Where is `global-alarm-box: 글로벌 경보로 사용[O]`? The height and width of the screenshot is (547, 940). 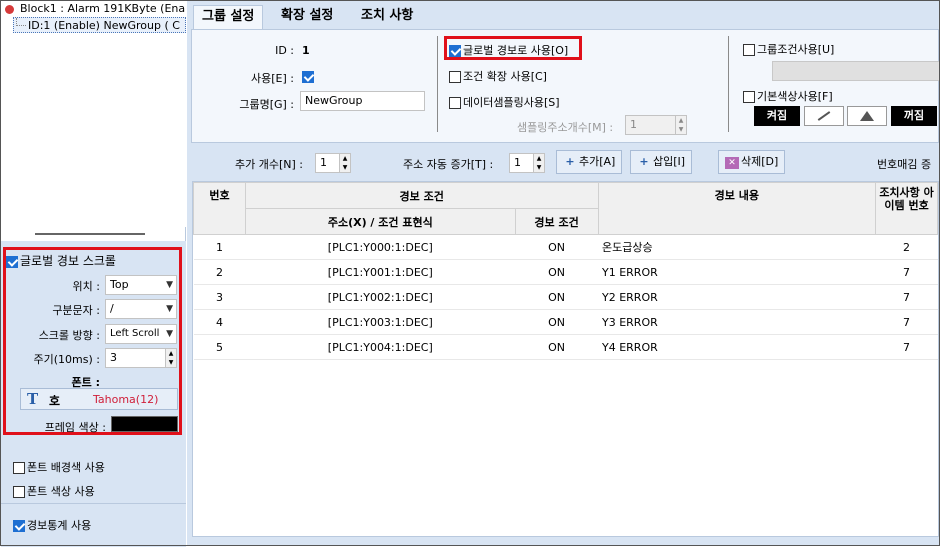
global-alarm-box: 글로벌 경보로 사용[O] is located at coordinates (513, 48).